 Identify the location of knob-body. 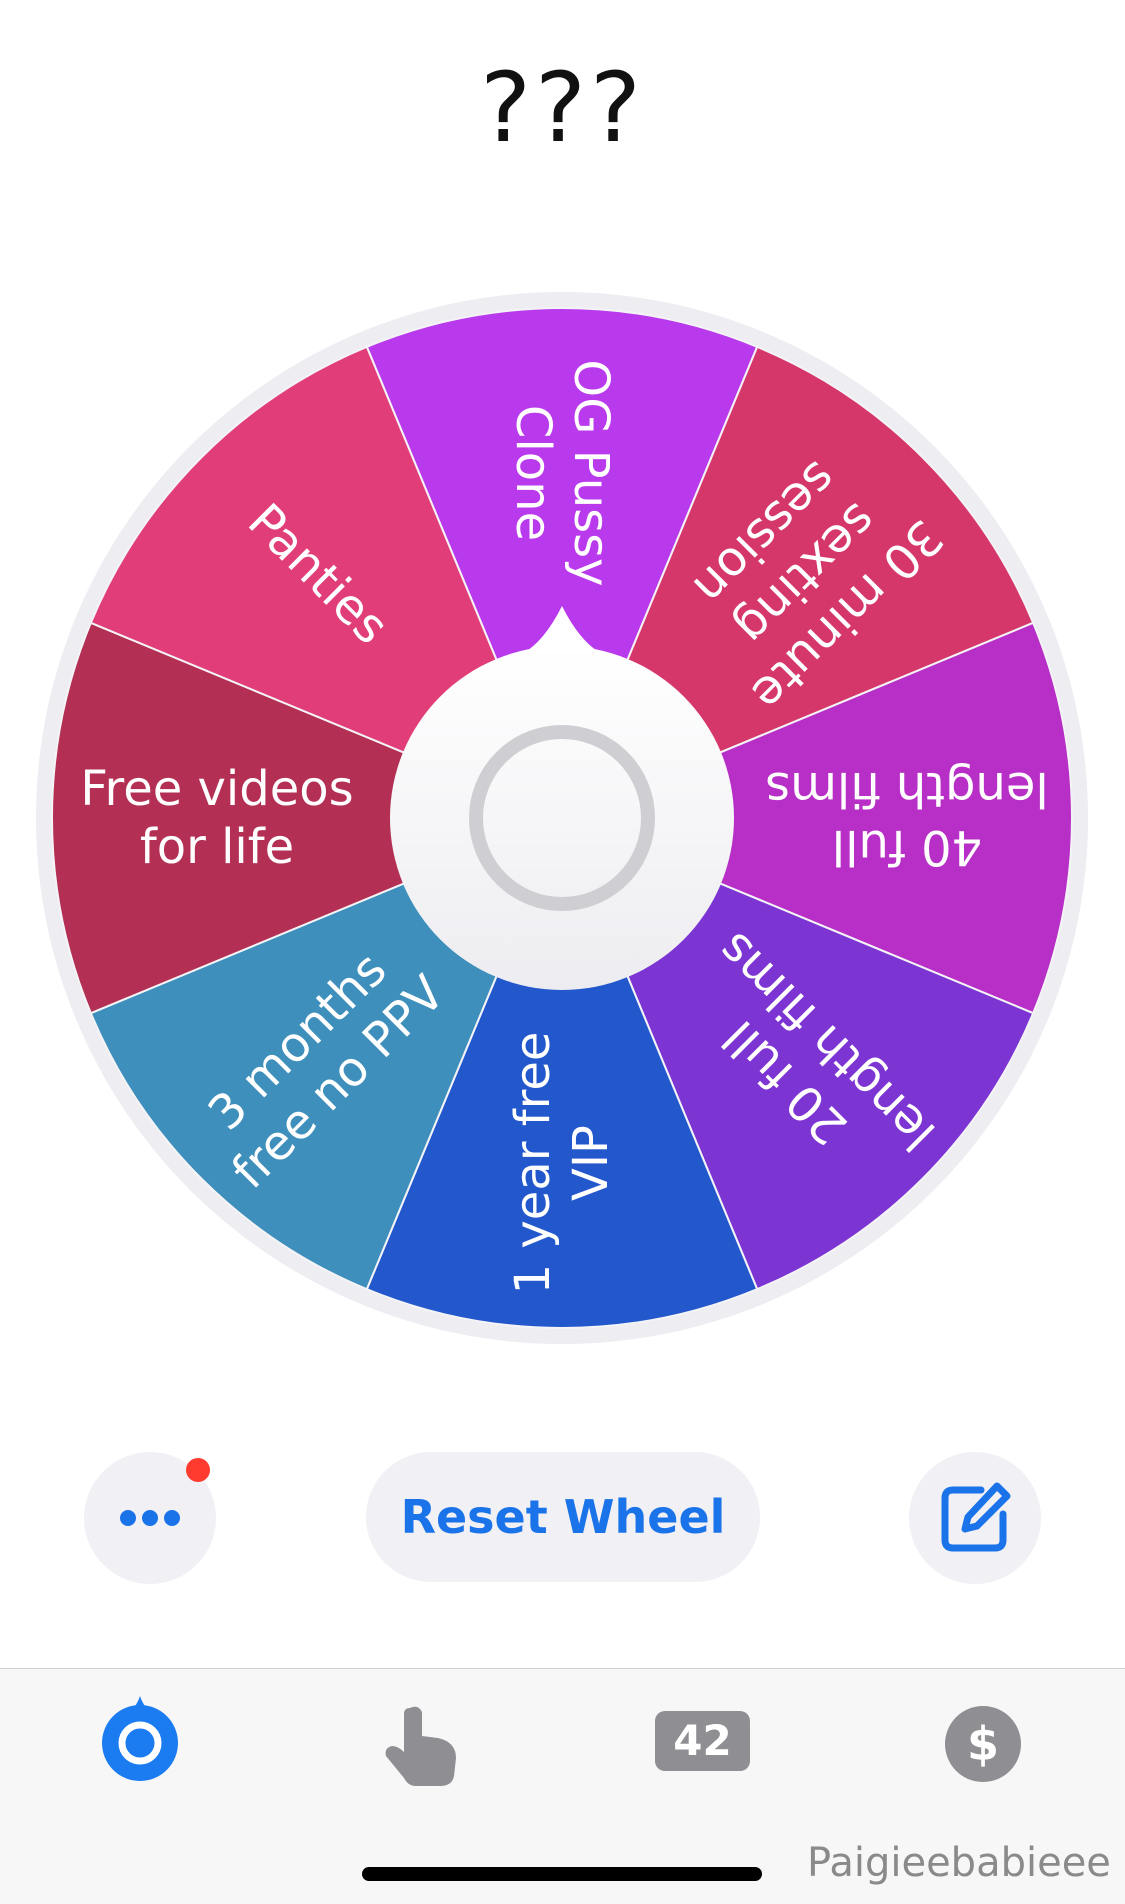
(562, 818).